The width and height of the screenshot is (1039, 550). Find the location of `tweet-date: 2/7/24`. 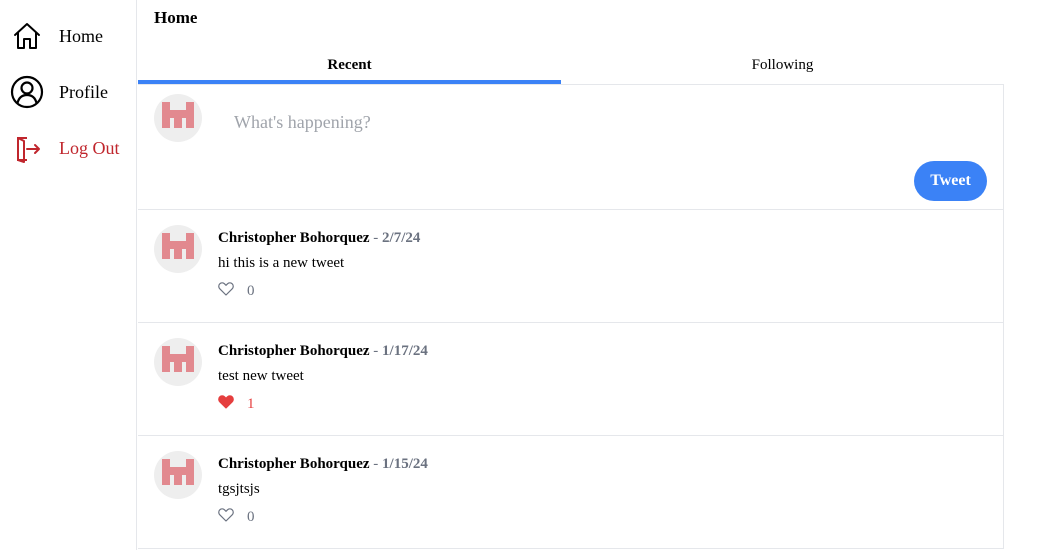

tweet-date: 2/7/24 is located at coordinates (401, 238).